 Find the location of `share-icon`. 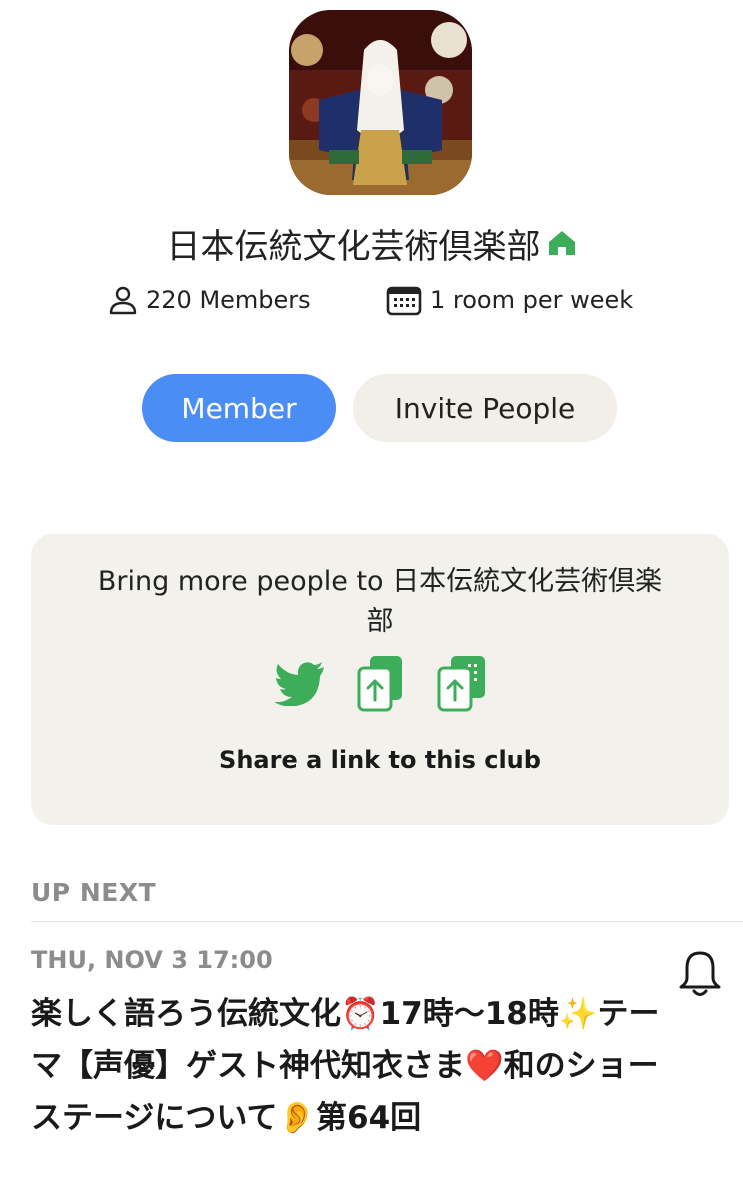

share-icon is located at coordinates (462, 685).